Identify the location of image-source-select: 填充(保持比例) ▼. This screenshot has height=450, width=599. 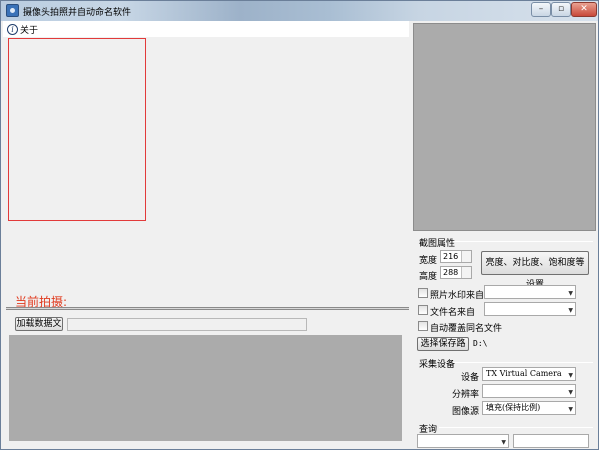
(529, 408).